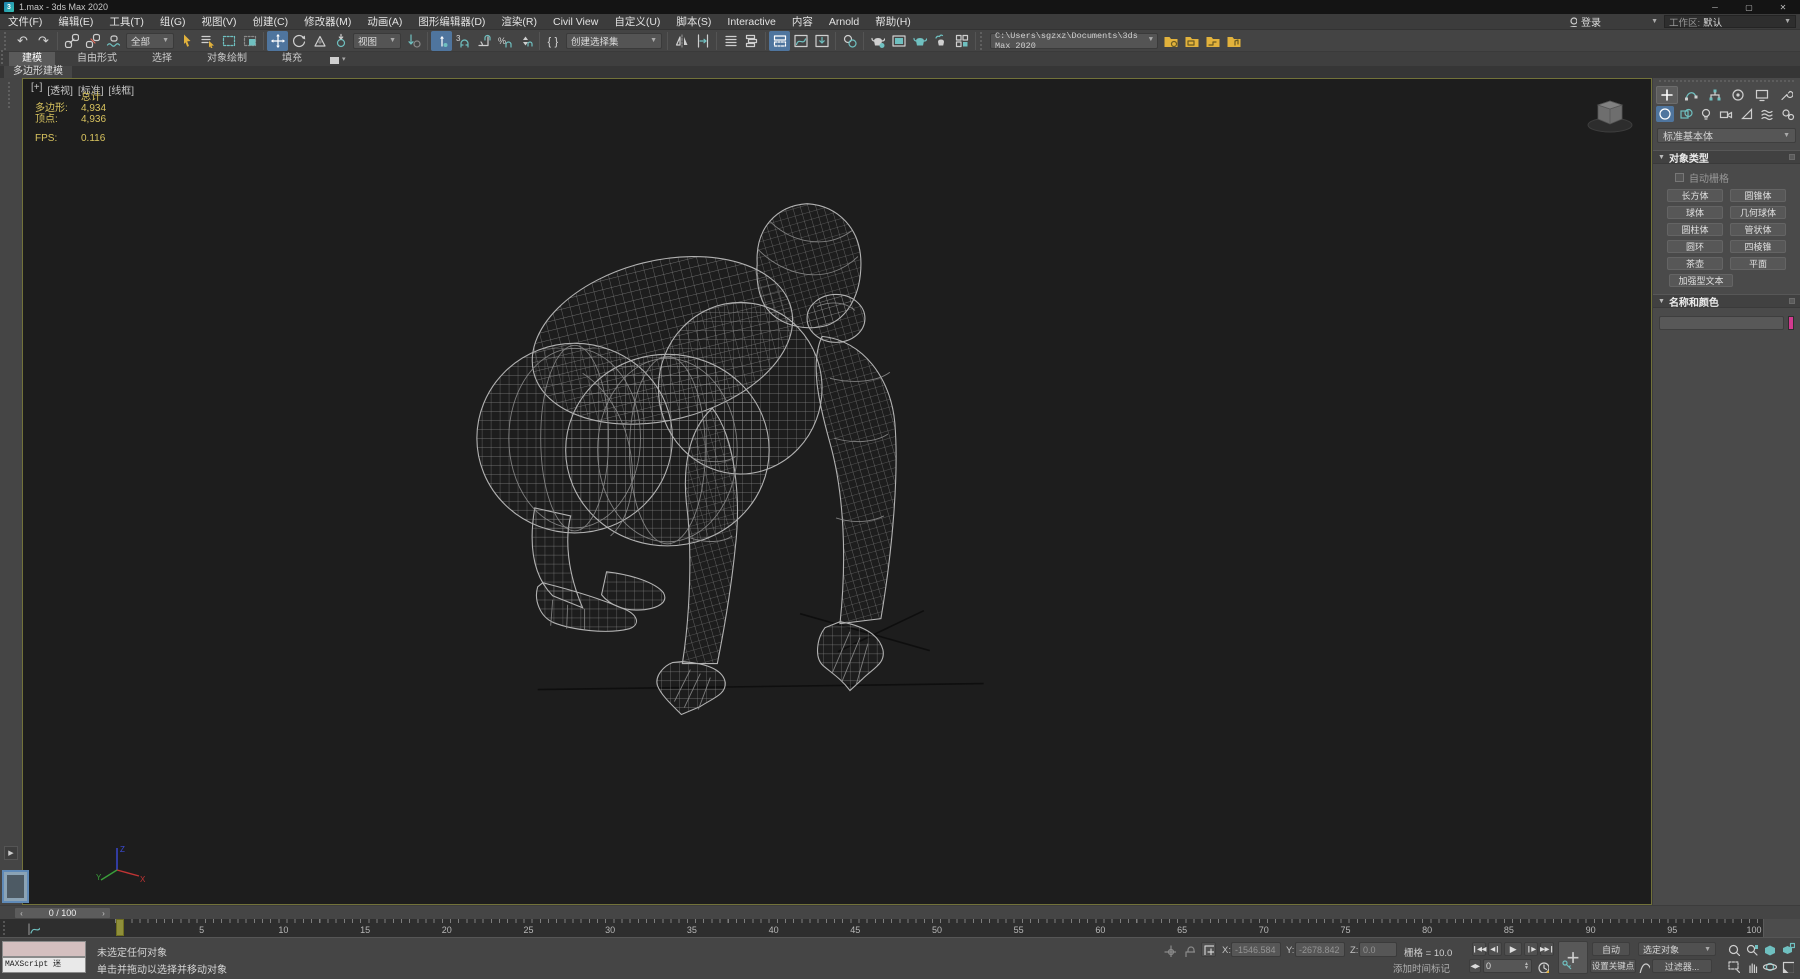 The image size is (1800, 979). What do you see at coordinates (327, 22) in the screenshot?
I see `menu-item: 修改器(M)` at bounding box center [327, 22].